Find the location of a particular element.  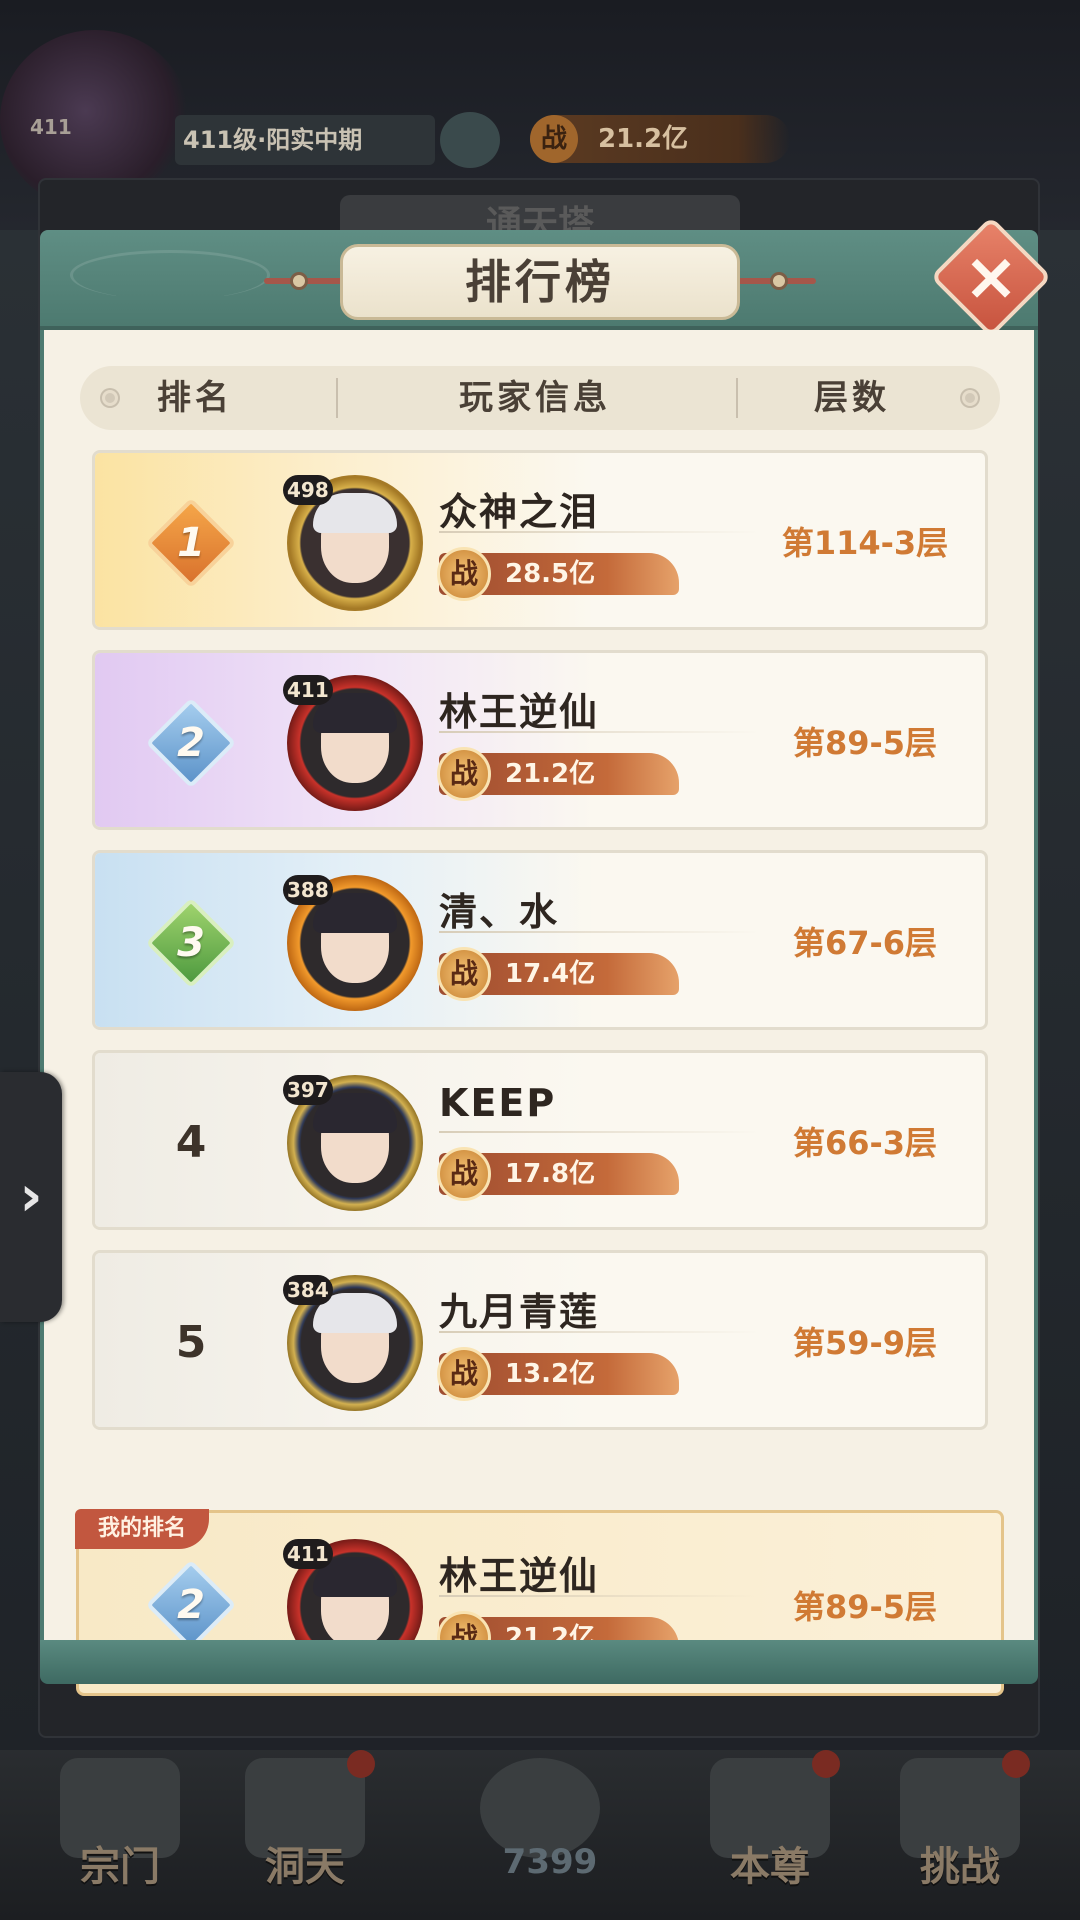

power-pill: 战 21.2亿 is located at coordinates (558, 774).